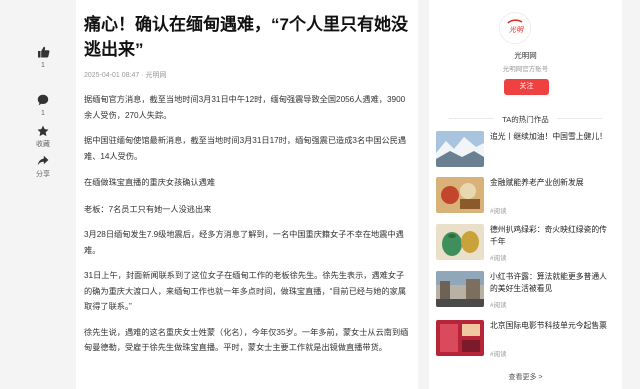 This screenshot has height=389, width=640. I want to click on snow-mountain-icon, so click(460, 149).